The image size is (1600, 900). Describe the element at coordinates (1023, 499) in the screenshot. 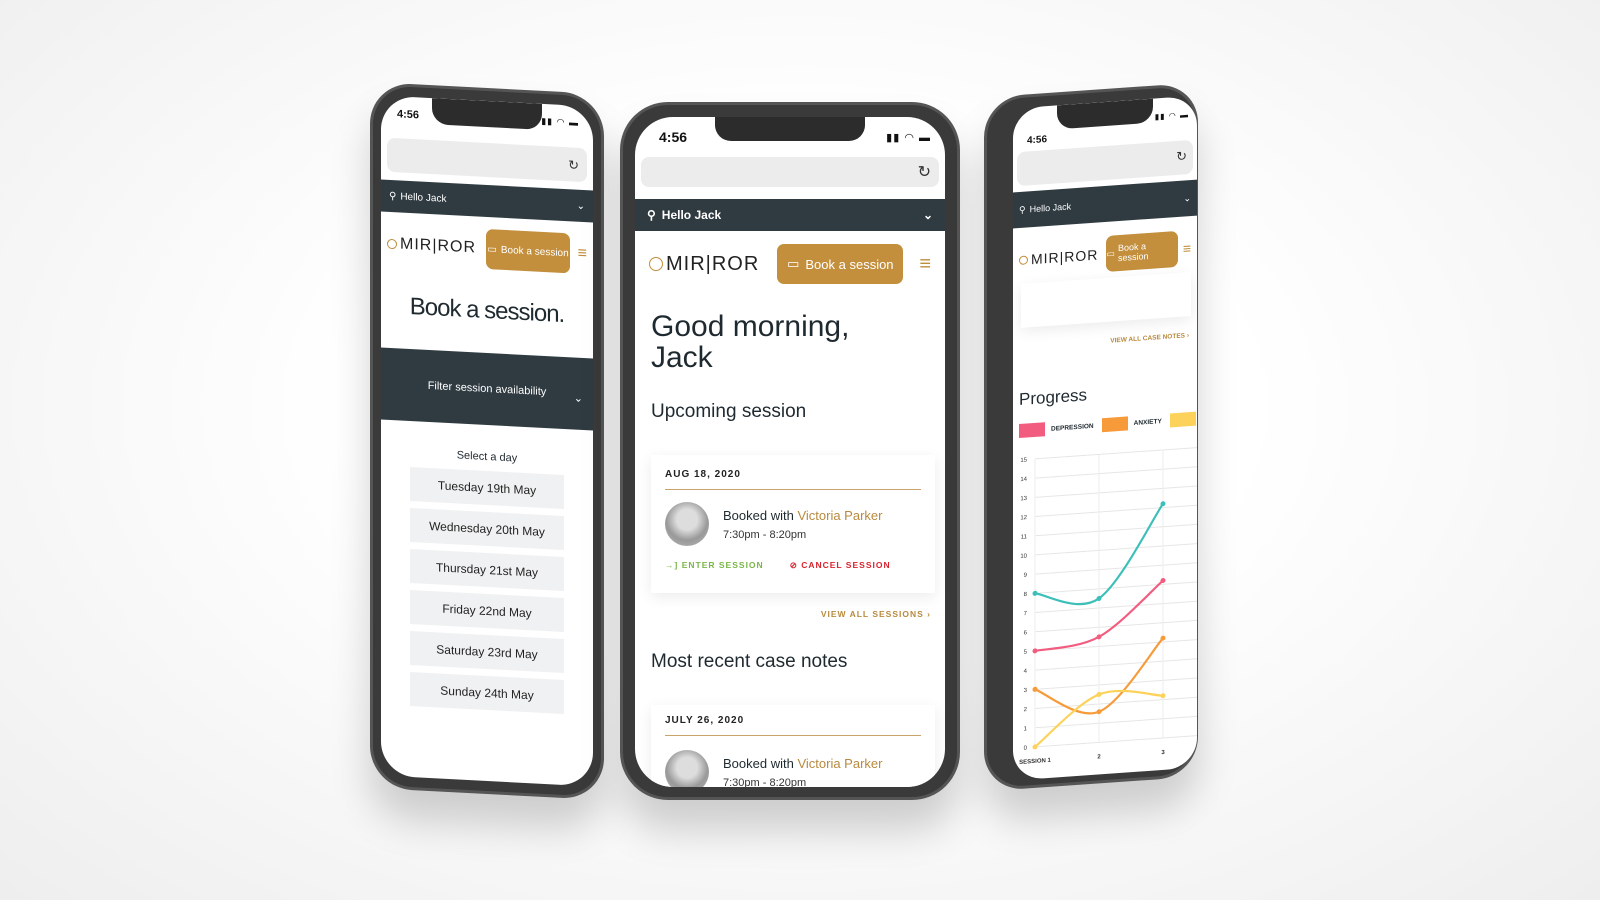

I see `y-tick-label: 13` at that location.